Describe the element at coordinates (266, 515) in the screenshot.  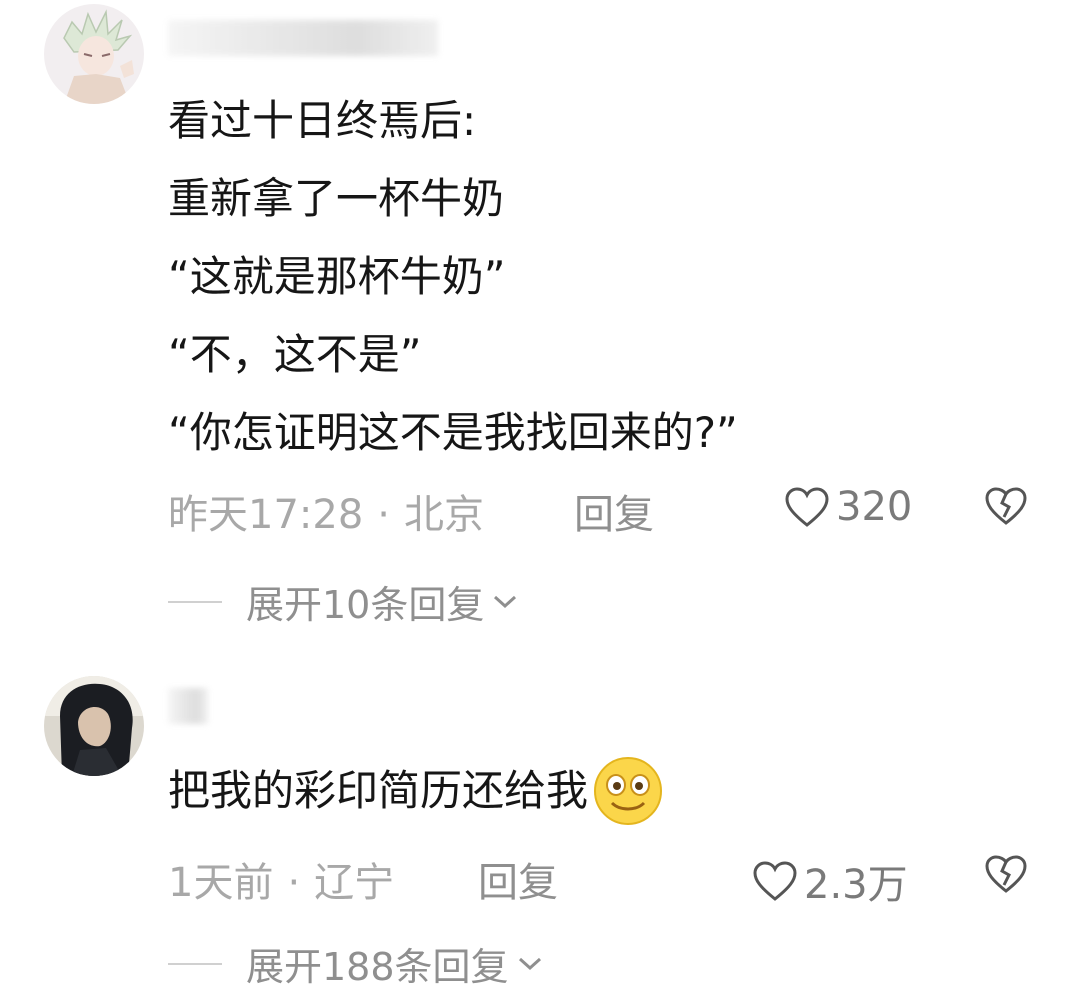
I see `comment-time: 昨天17:28` at that location.